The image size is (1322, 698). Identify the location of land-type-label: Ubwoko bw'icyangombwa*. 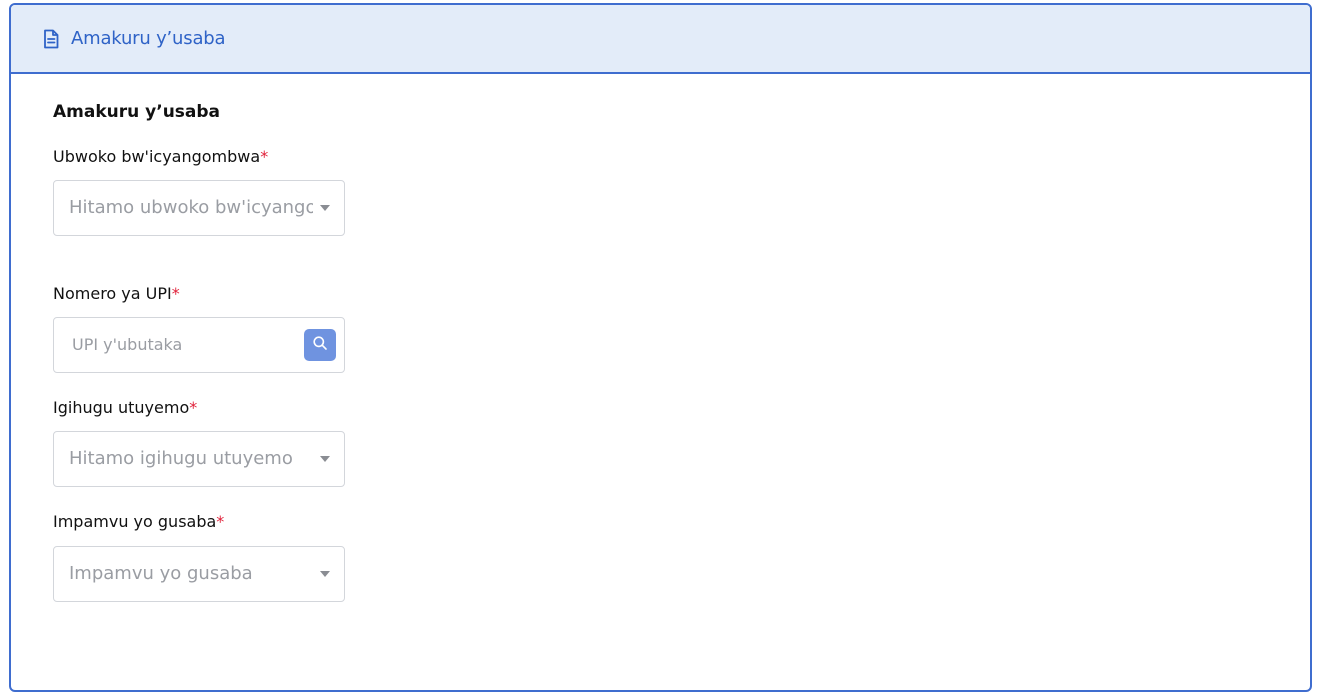
(160, 156).